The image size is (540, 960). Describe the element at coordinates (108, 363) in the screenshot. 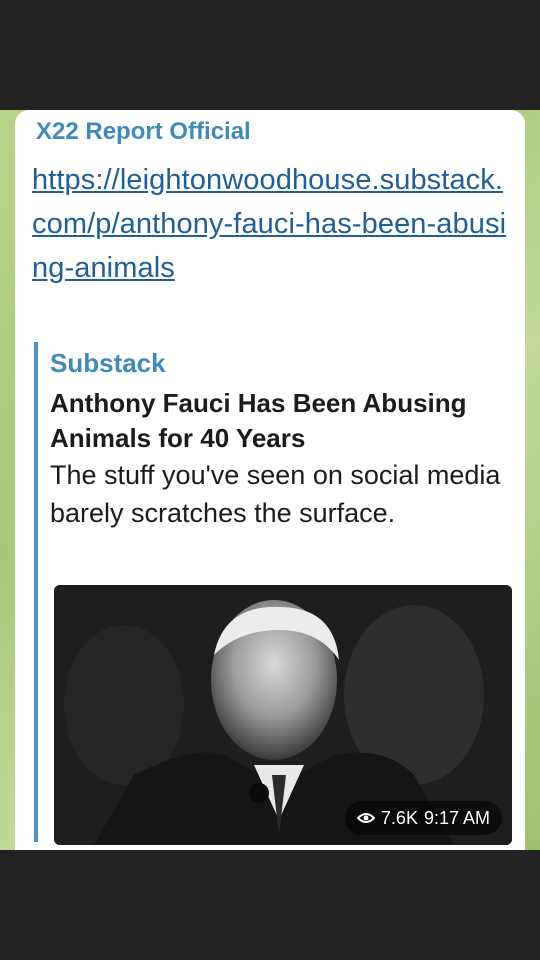

I see `preview-site-name: Substack` at that location.